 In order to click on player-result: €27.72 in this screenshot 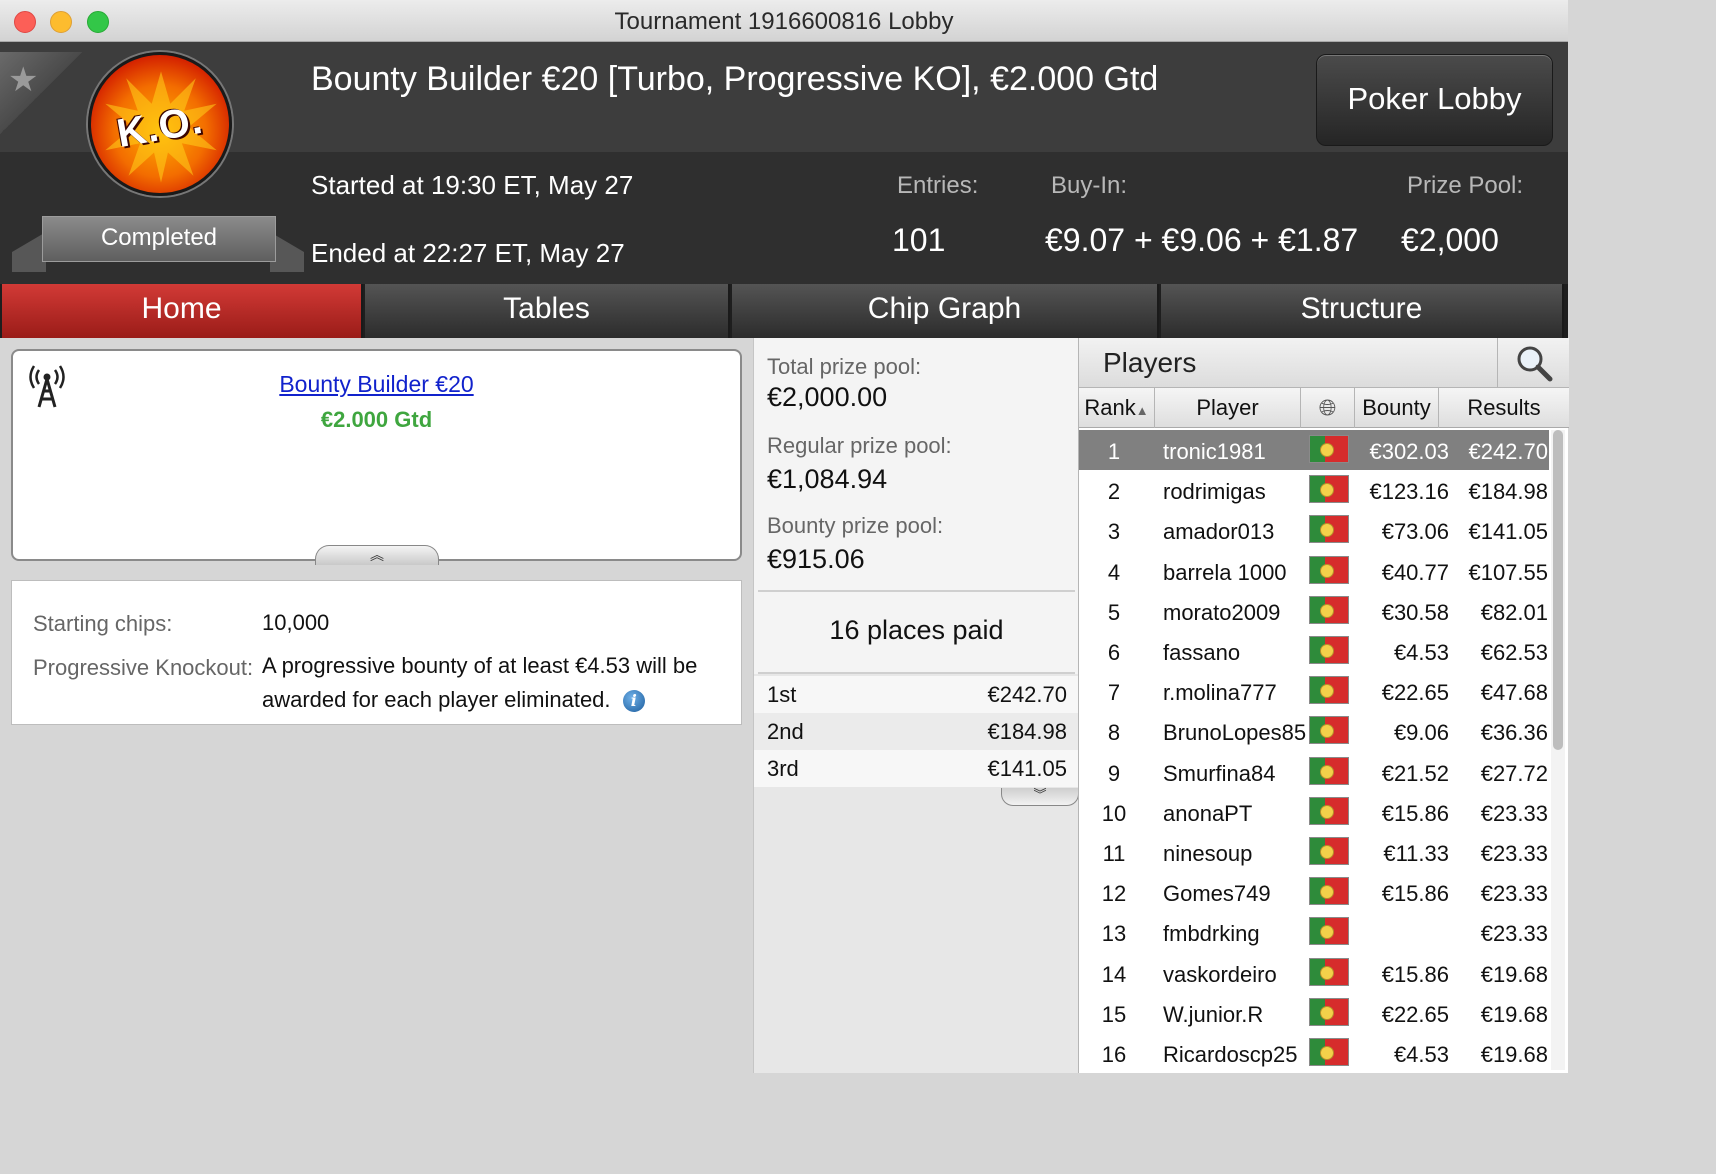, I will do `click(1514, 773)`.